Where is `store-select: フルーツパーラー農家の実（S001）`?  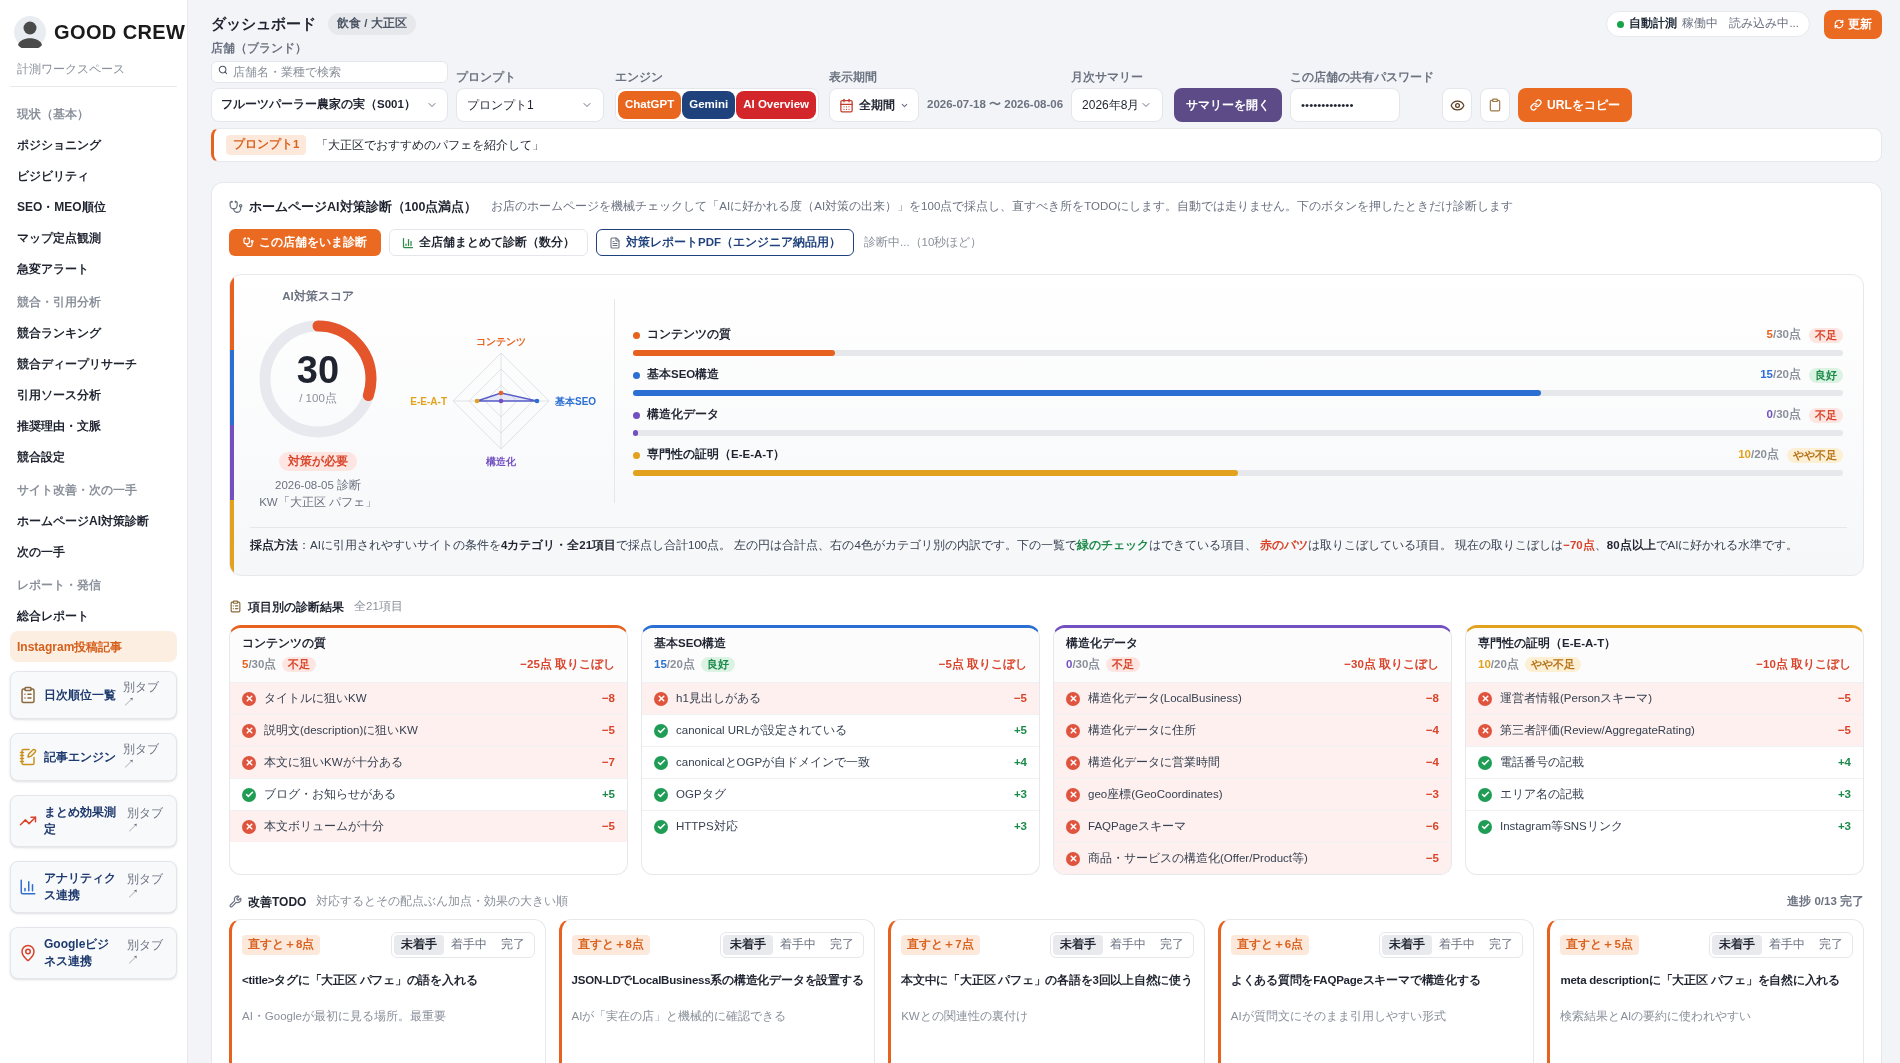
store-select: フルーツパーラー農家の実（S001） is located at coordinates (329, 105).